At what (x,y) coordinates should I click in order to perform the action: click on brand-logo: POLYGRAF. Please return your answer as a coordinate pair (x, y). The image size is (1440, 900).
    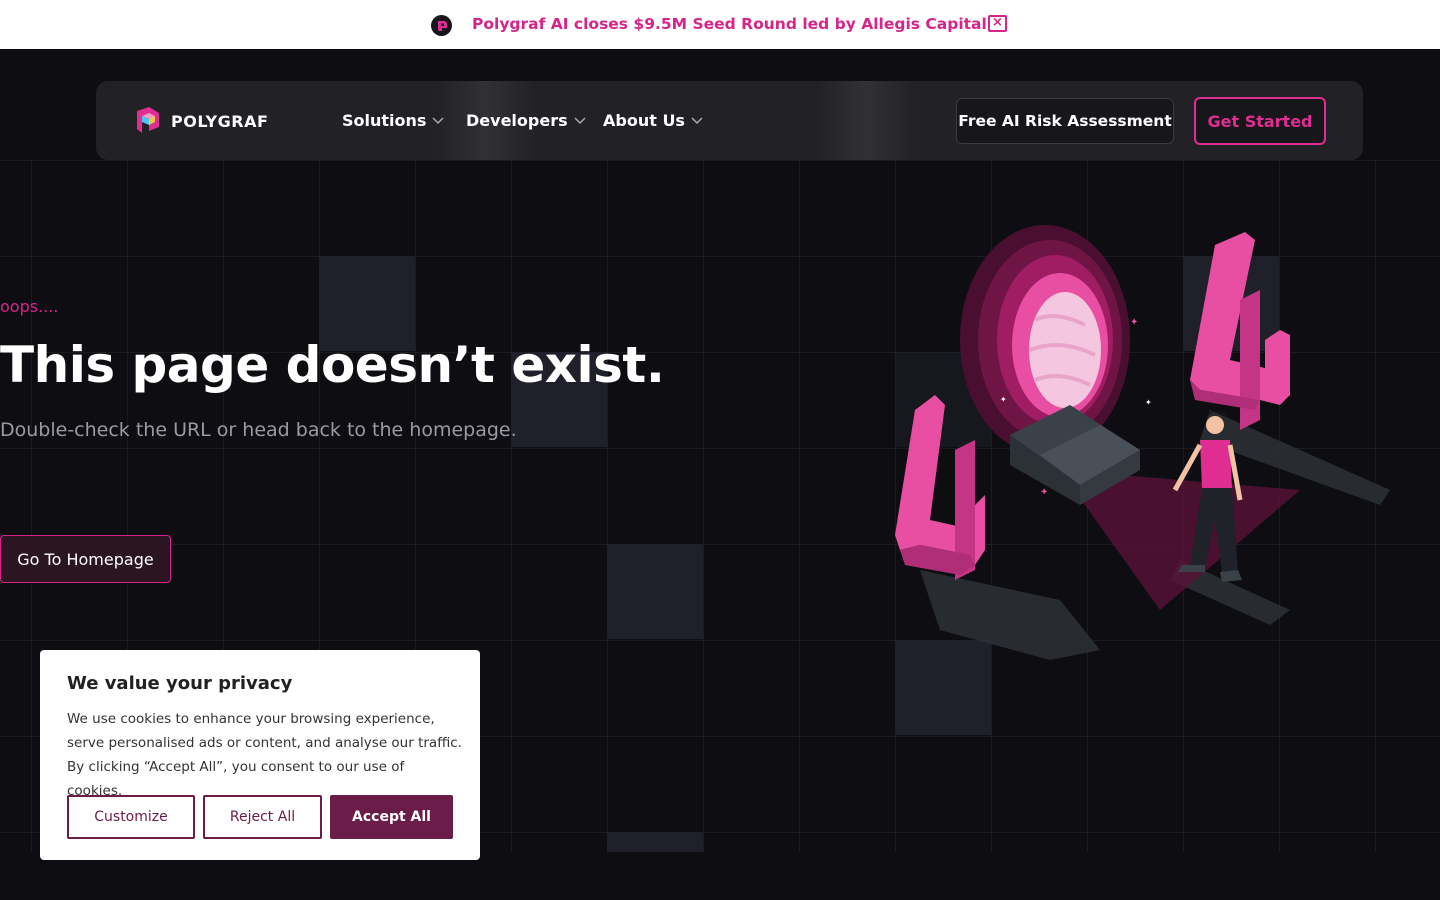
    Looking at the image, I should click on (200, 121).